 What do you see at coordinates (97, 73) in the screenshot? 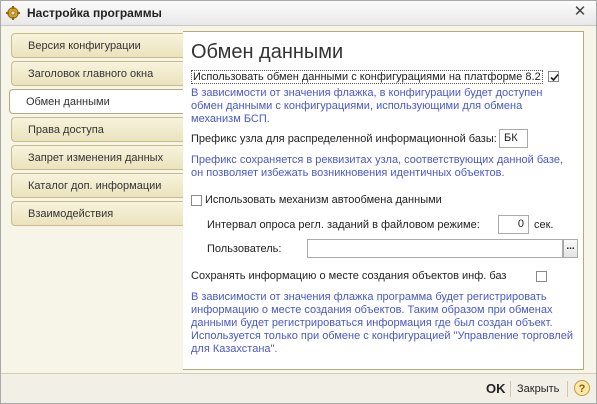
I see `tab-window-title: Заголовок главного окна` at bounding box center [97, 73].